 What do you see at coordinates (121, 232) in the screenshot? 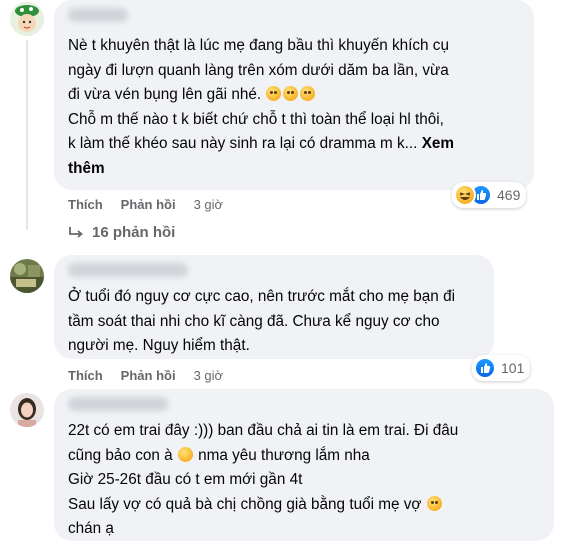
I see `view-replies-link: 16 phản hồi` at bounding box center [121, 232].